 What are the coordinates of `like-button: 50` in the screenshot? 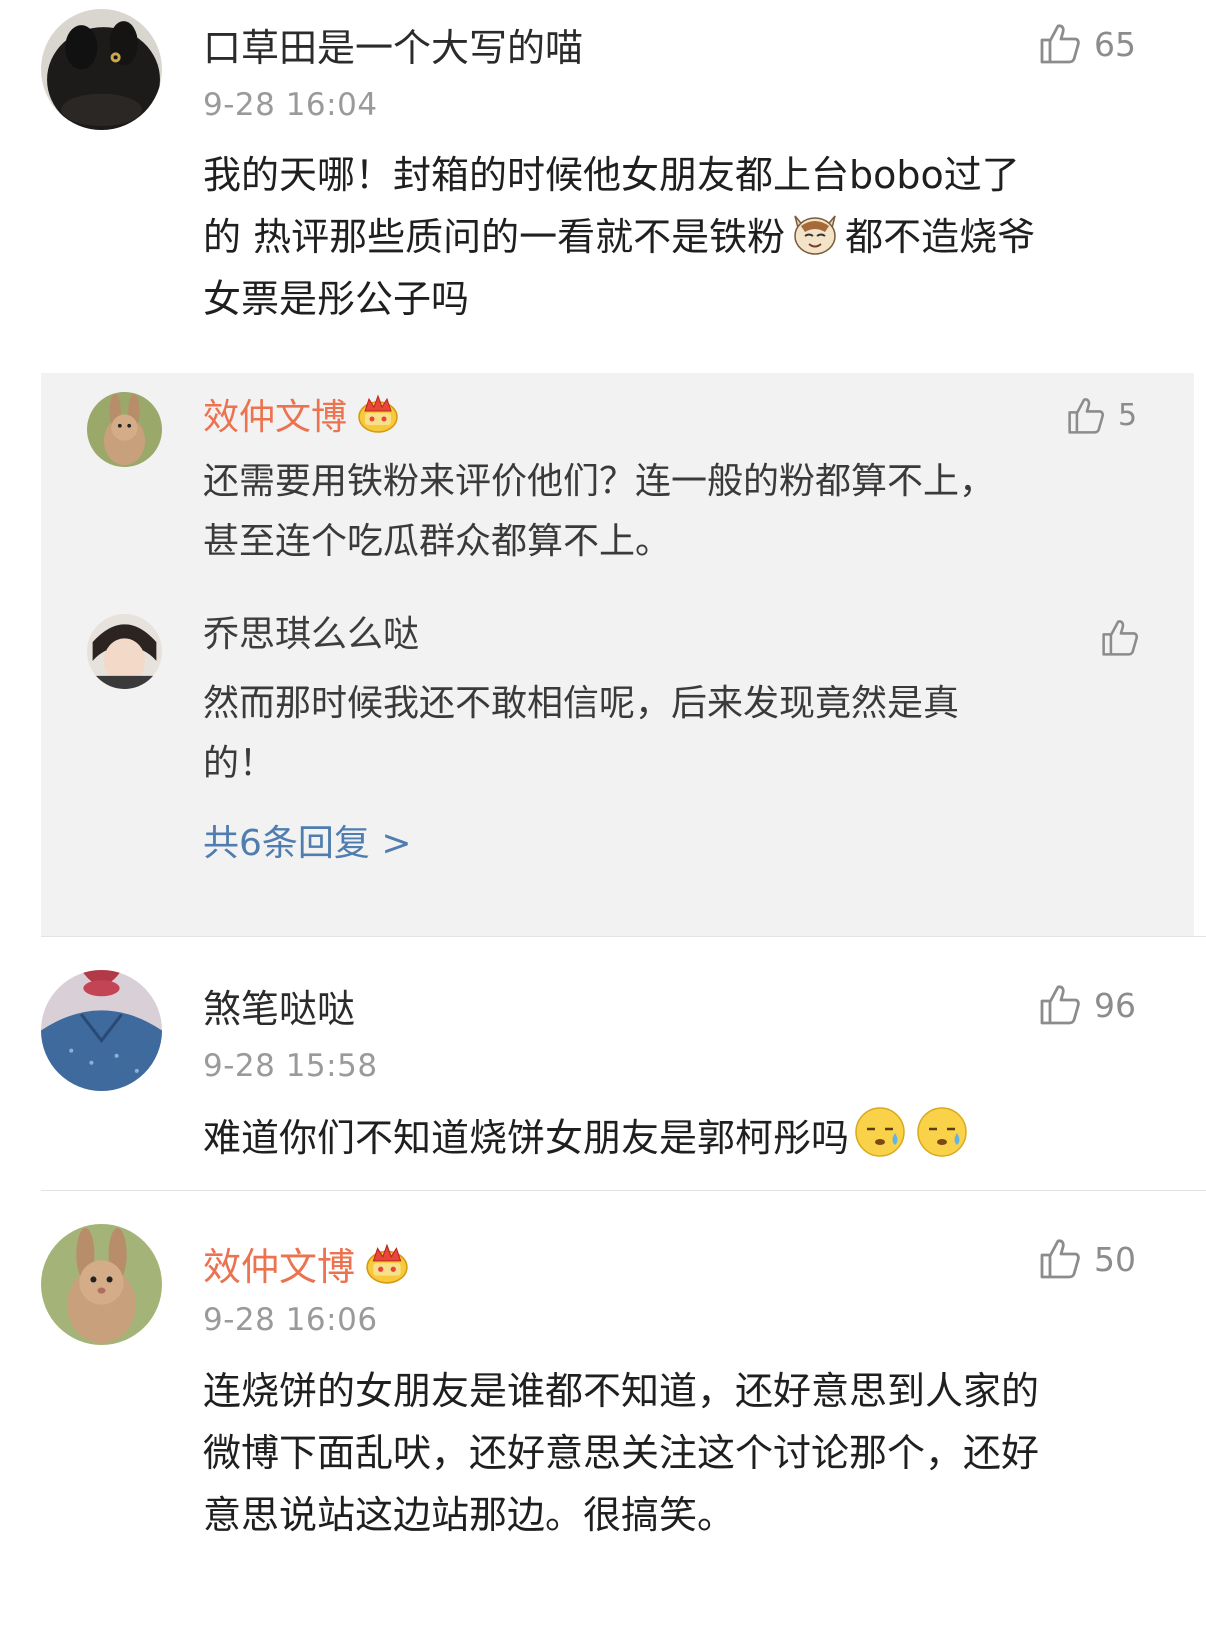 It's located at (1087, 1259).